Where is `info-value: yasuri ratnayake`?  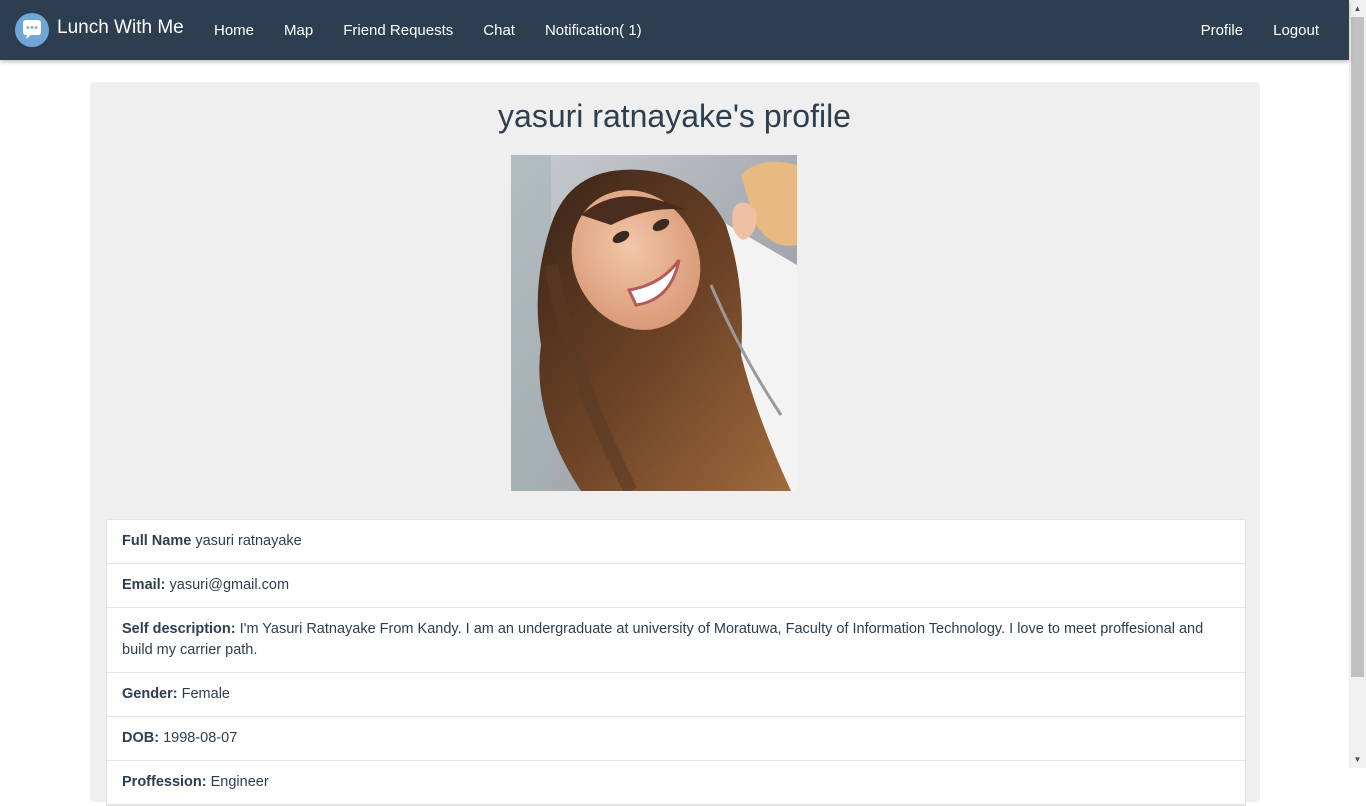
info-value: yasuri ratnayake is located at coordinates (248, 541).